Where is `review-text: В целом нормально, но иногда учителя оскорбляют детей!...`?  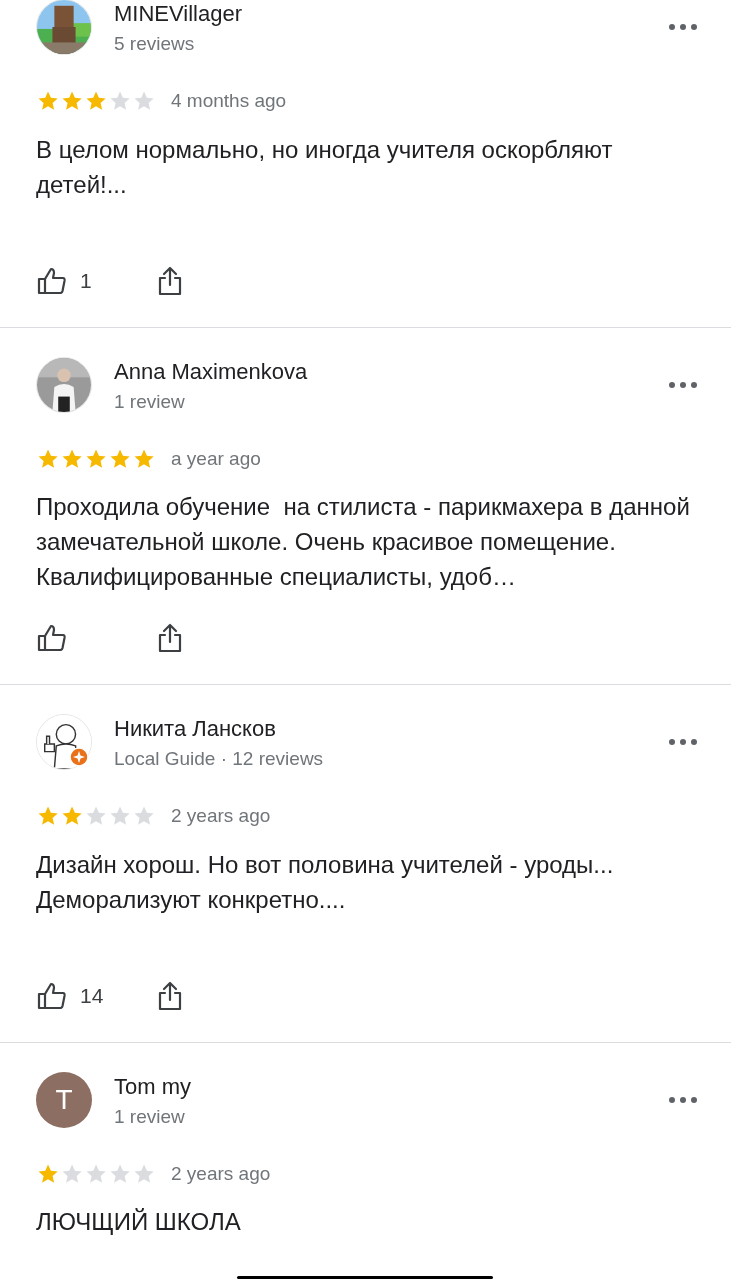
review-text: В целом нормально, но иногда учителя оскорбляют детей!... is located at coordinates (325, 167).